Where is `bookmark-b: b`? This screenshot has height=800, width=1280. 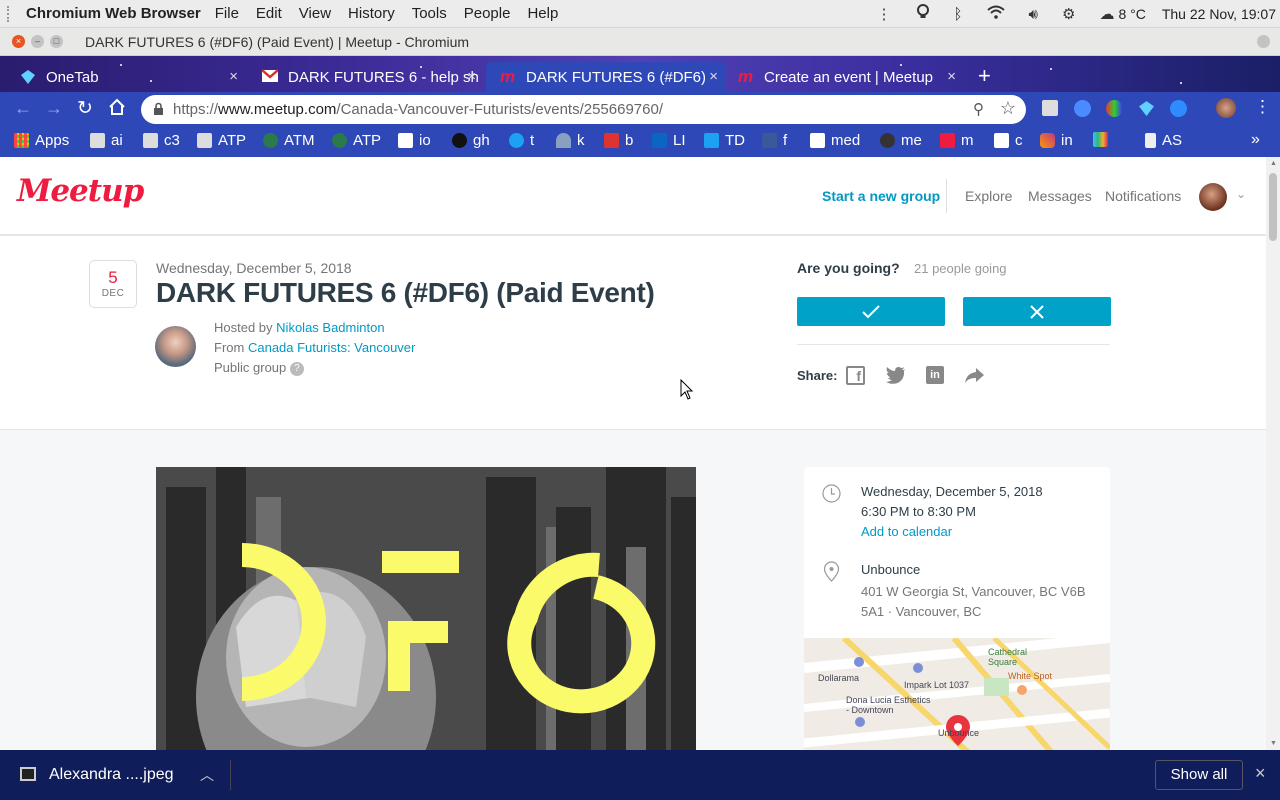
bookmark-b: b is located at coordinates (618, 140).